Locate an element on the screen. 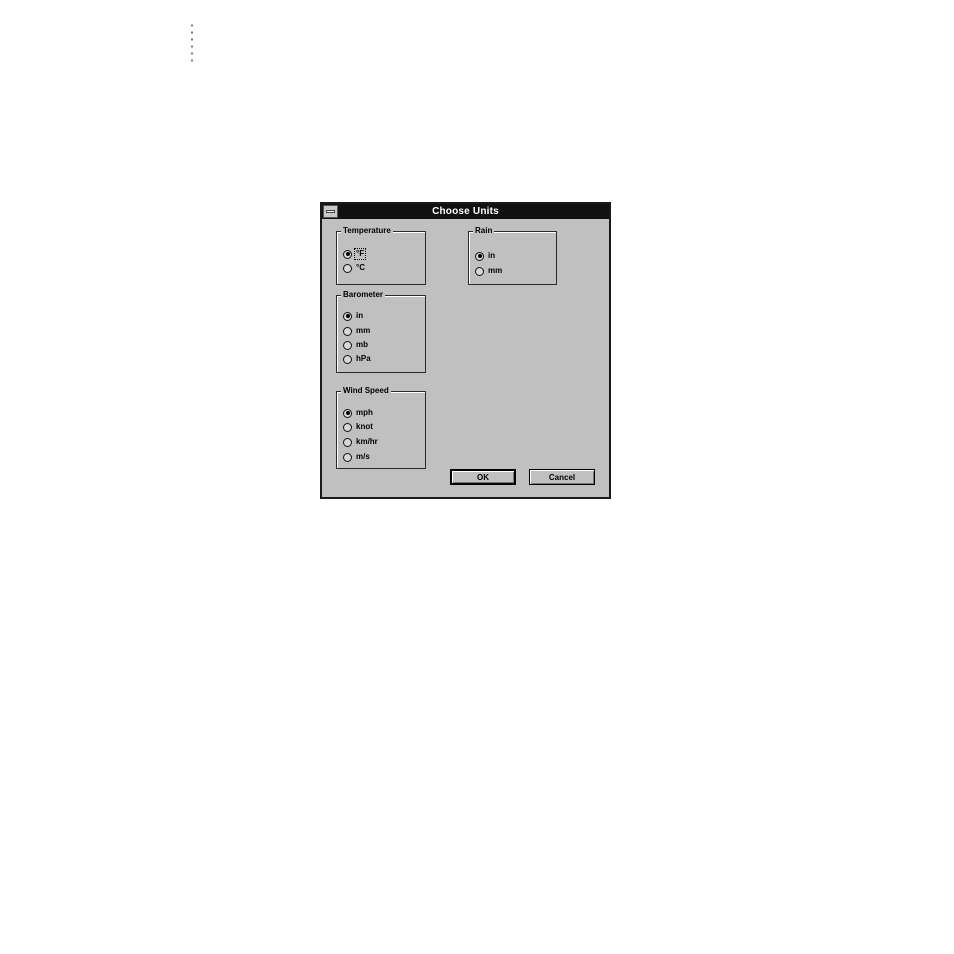 Image resolution: width=954 pixels, height=954 pixels. title-bar: Choose Units is located at coordinates (465, 211).